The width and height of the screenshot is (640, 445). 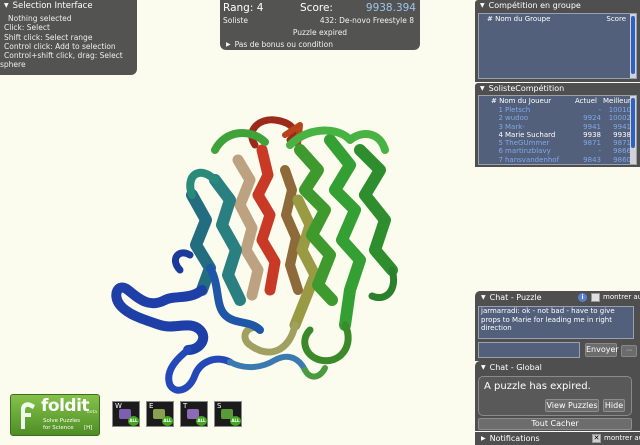 What do you see at coordinates (316, 8) in the screenshot?
I see `score-label: Score:` at bounding box center [316, 8].